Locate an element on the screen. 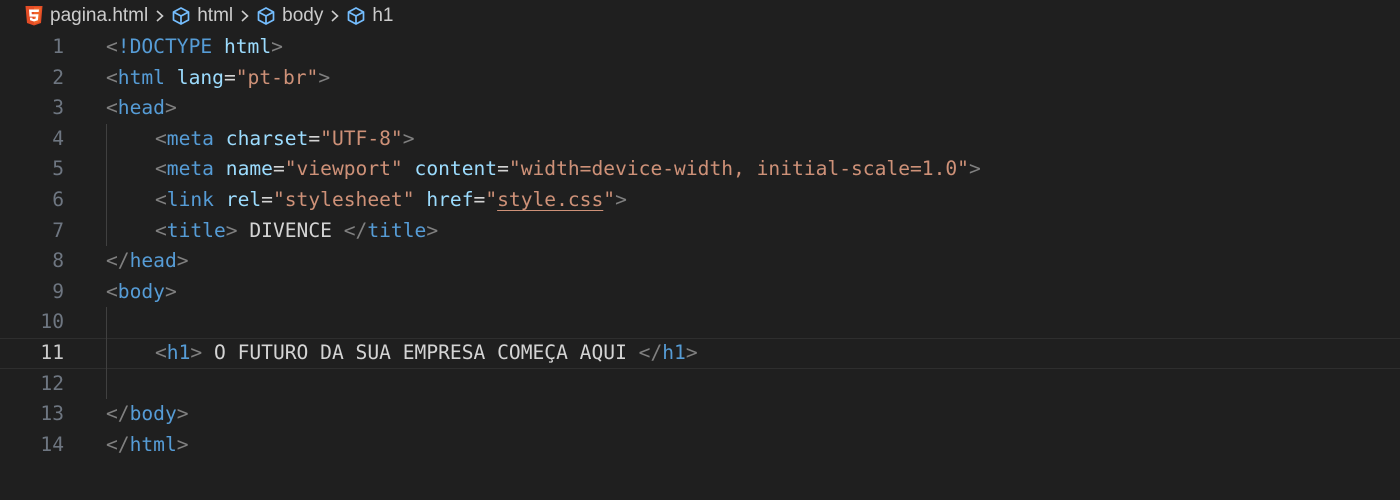 This screenshot has height=500, width=1400. breadcrumb-item-body: body is located at coordinates (289, 16).